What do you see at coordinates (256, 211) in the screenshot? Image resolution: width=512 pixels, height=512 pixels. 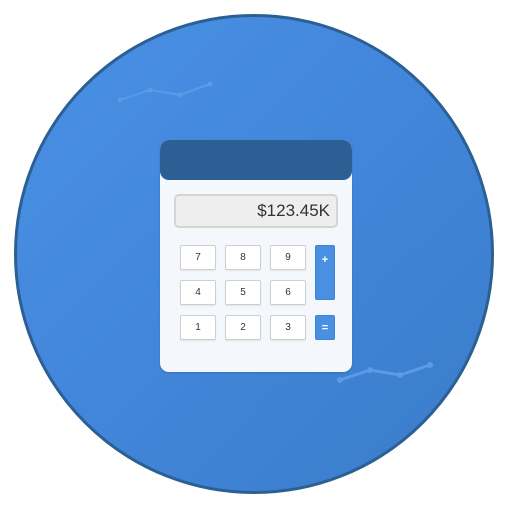 I see `calculator-display: $123.45K` at bounding box center [256, 211].